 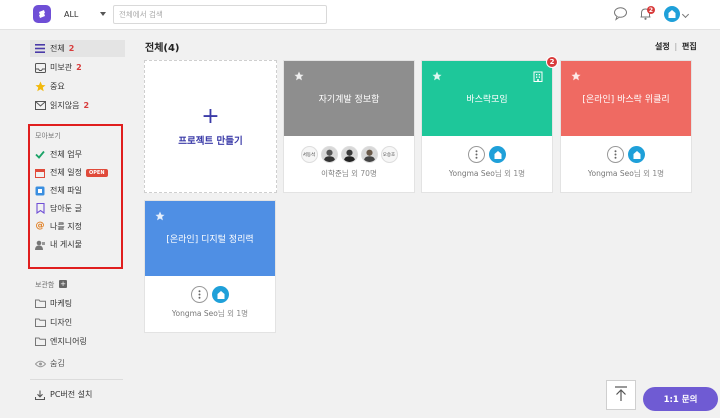 What do you see at coordinates (77, 105) in the screenshot?
I see `sidebar-item-unread: 읽지않음 2` at bounding box center [77, 105].